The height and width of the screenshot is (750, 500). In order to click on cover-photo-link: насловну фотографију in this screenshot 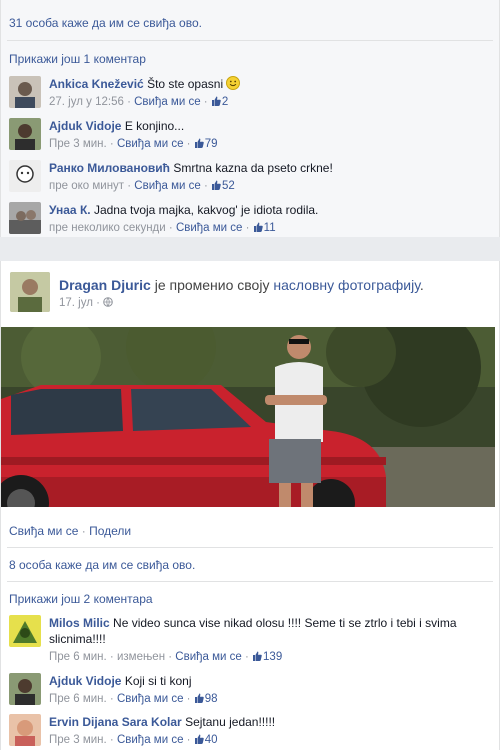, I will do `click(346, 285)`.